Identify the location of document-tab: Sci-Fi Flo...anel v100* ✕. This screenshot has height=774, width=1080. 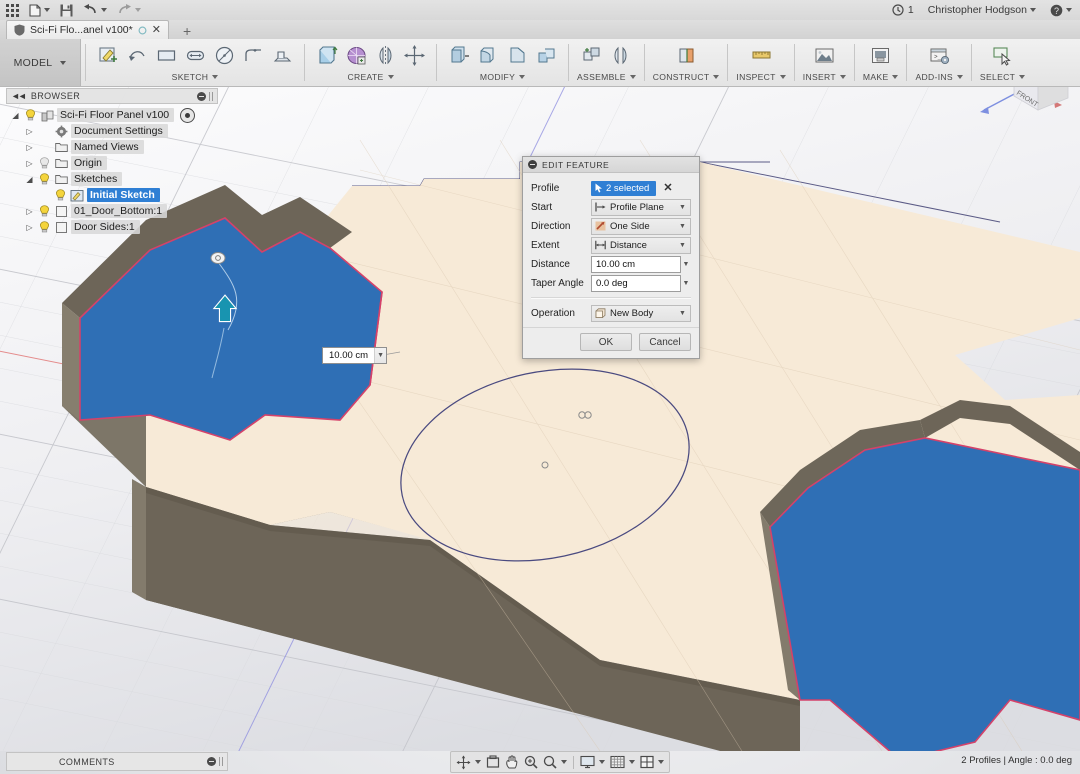
(87, 29).